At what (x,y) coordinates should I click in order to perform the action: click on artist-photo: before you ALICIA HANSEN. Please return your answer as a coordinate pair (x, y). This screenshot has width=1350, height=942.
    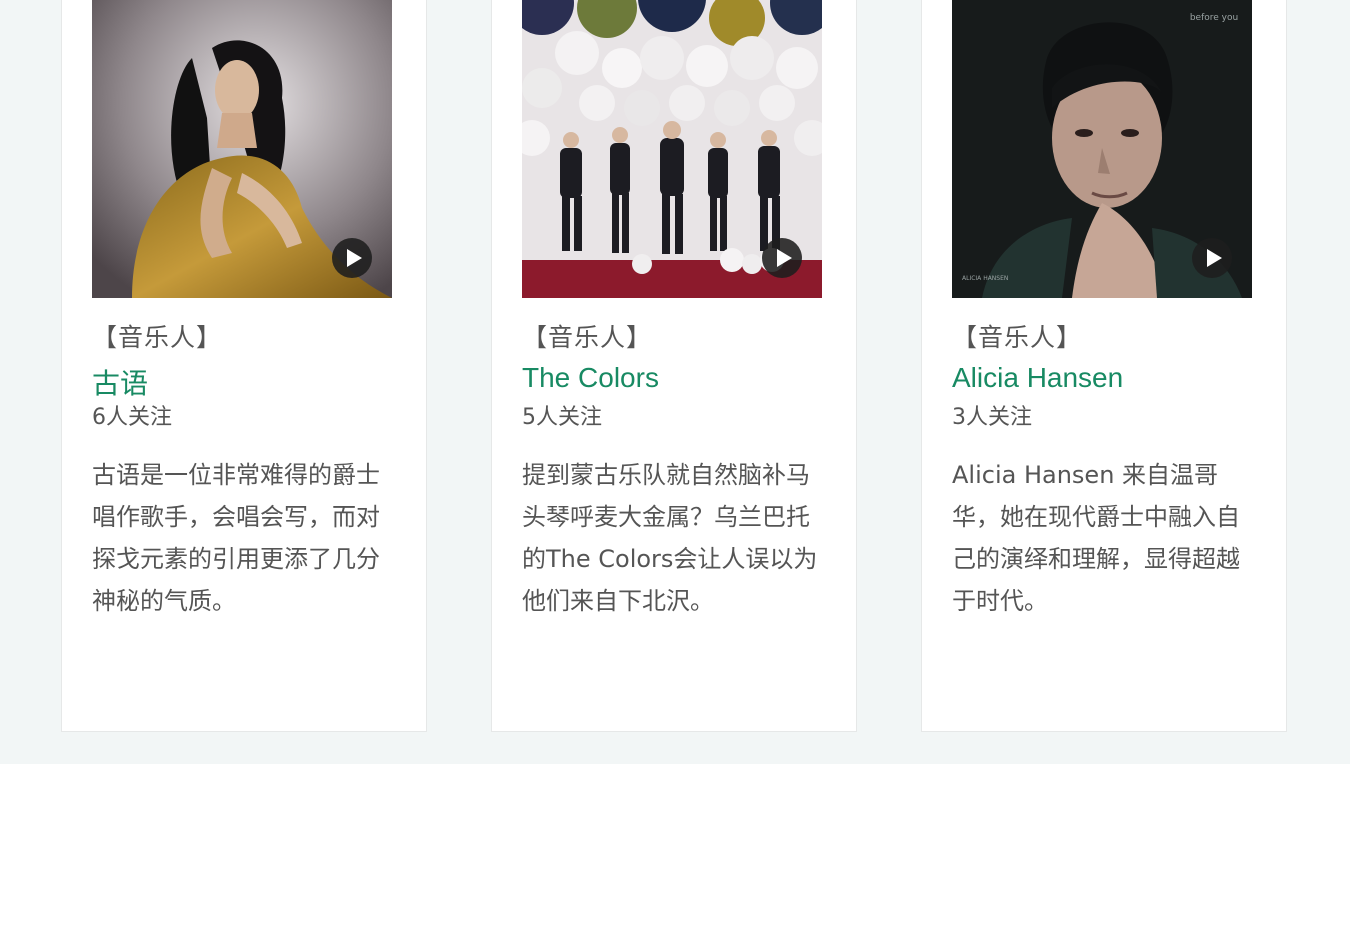
    Looking at the image, I should click on (1102, 149).